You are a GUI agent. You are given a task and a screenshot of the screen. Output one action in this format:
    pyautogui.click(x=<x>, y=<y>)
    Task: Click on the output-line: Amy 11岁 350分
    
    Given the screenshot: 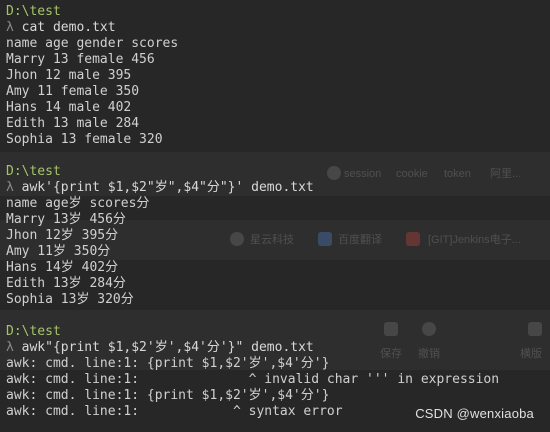 What is the action you would take?
    pyautogui.click(x=58, y=251)
    